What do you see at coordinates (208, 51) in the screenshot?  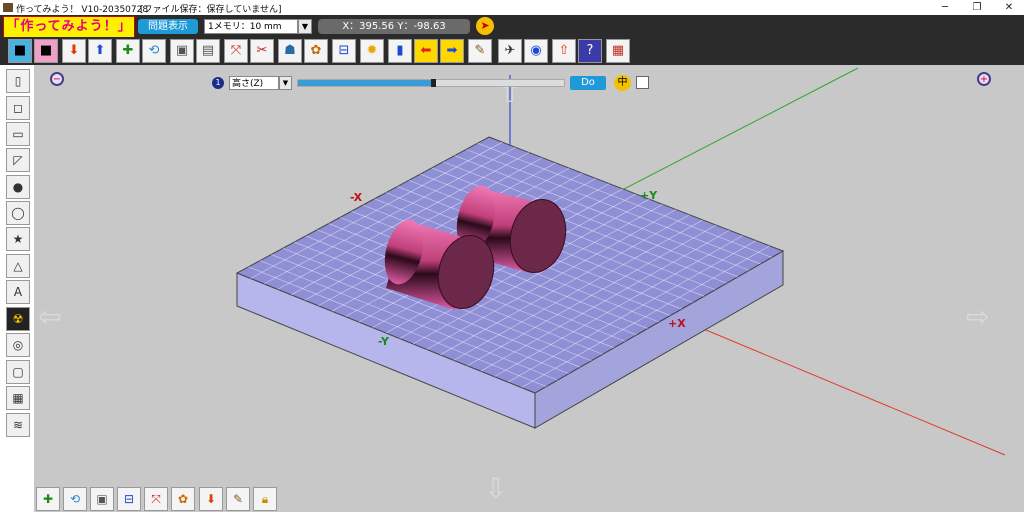 I see `solid-icon: ▤` at bounding box center [208, 51].